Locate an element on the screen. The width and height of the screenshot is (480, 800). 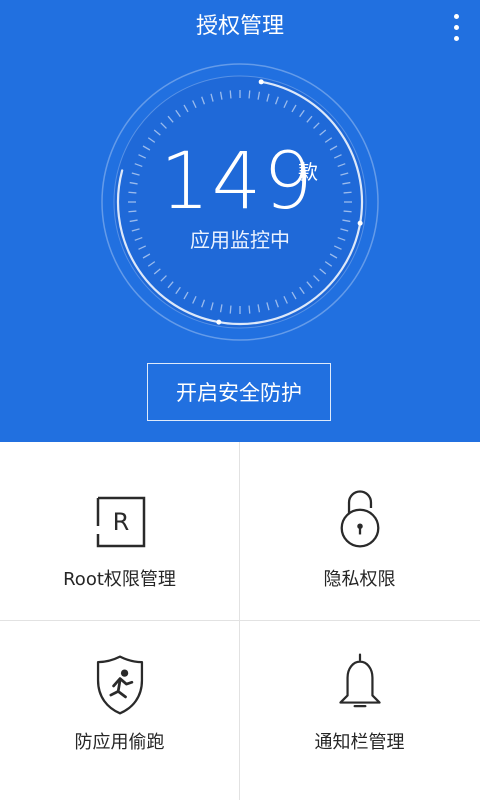
enable-protection-button: 开启安全防护 is located at coordinates (239, 392).